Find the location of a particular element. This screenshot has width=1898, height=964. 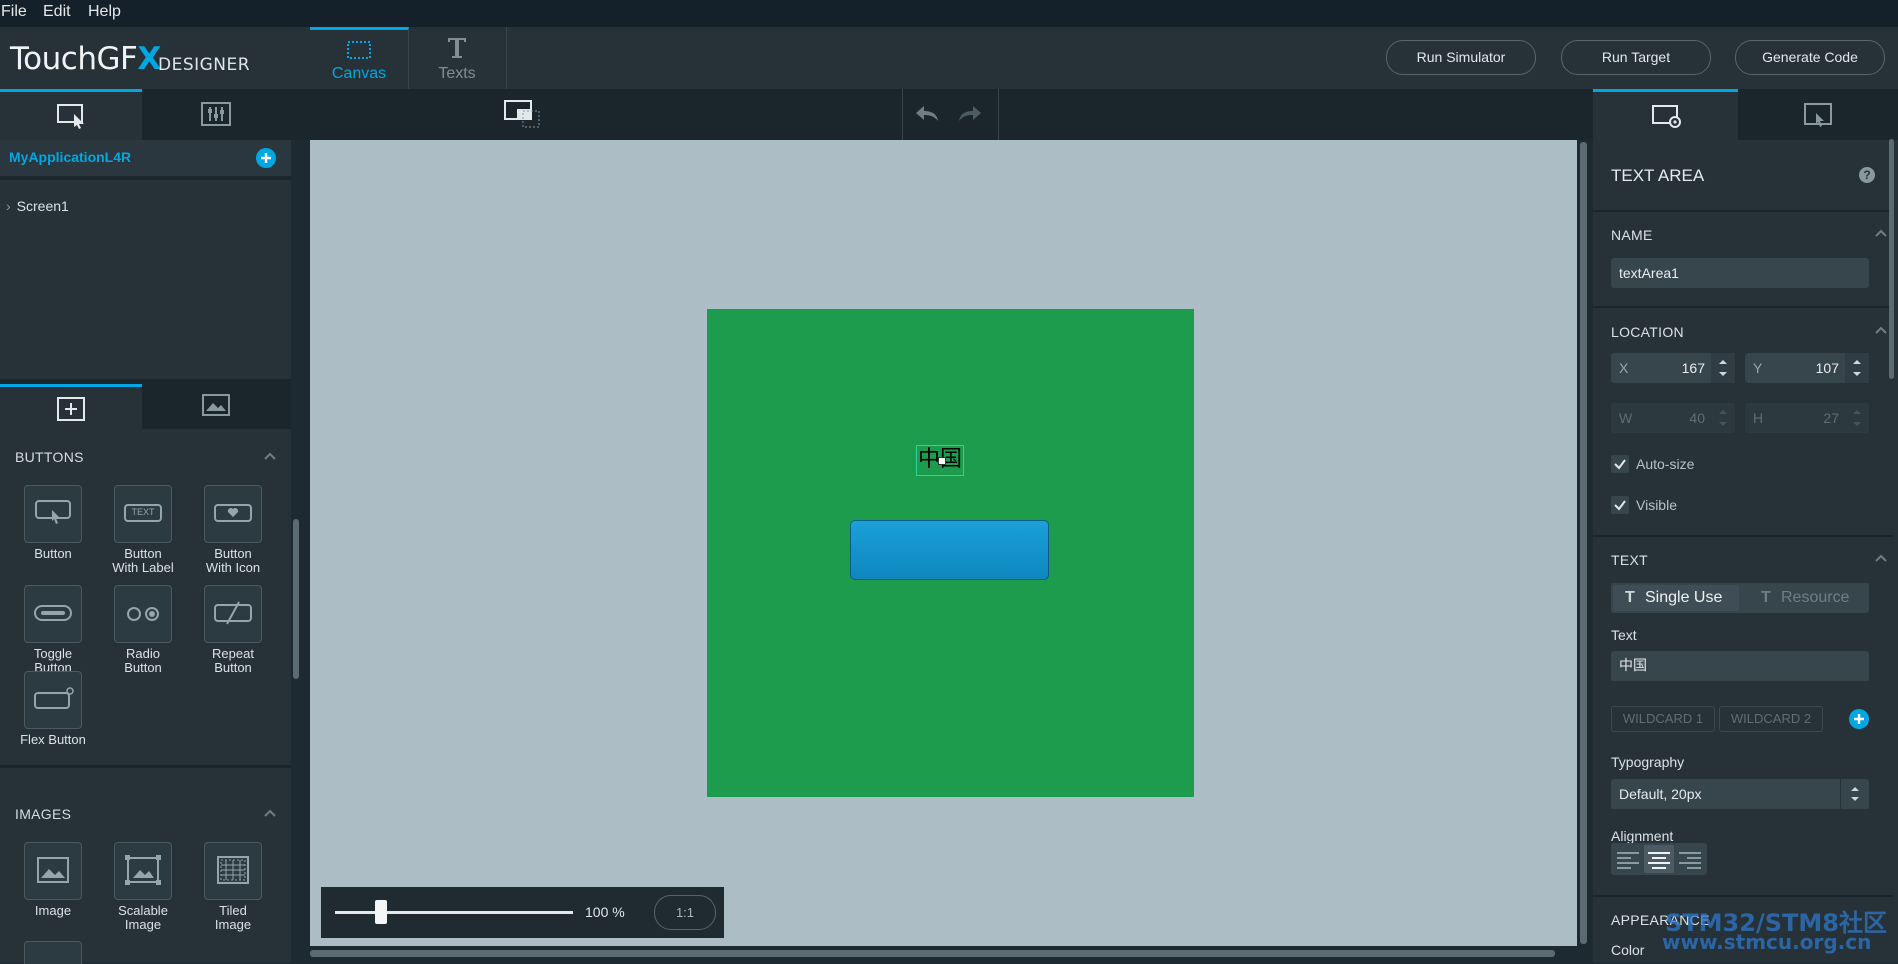

tab-interactions-right is located at coordinates (1818, 114).